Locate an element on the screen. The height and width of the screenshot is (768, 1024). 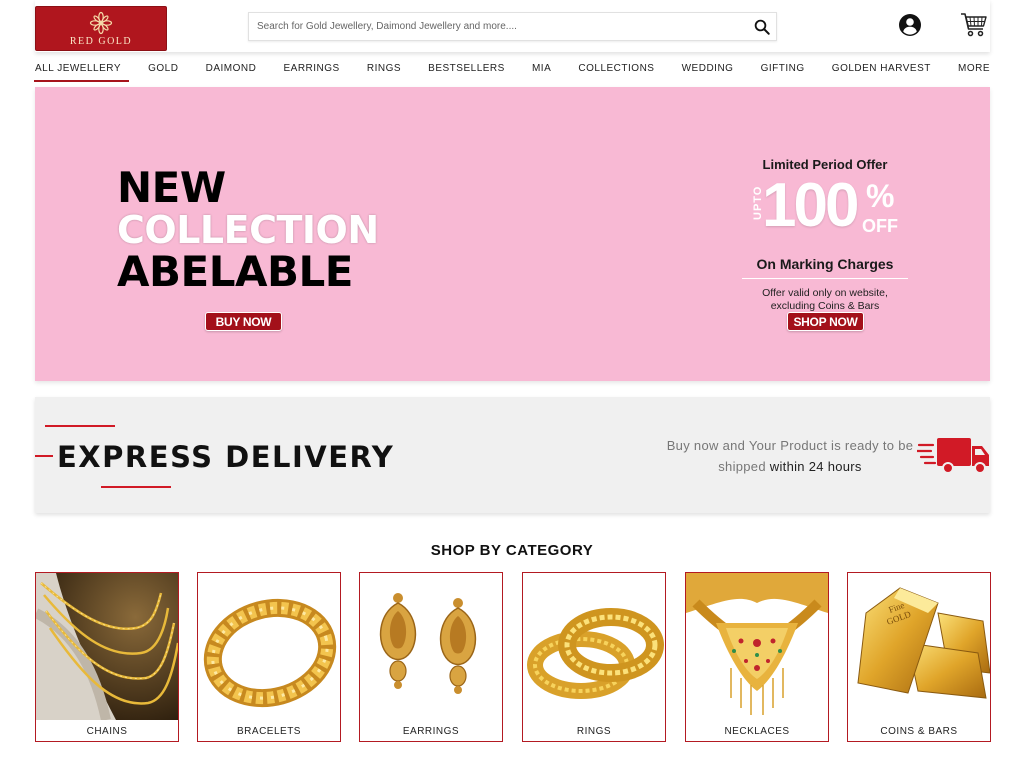
category-card-coins-bars: Fine GOLD COINS & BARS is located at coordinates (919, 657).